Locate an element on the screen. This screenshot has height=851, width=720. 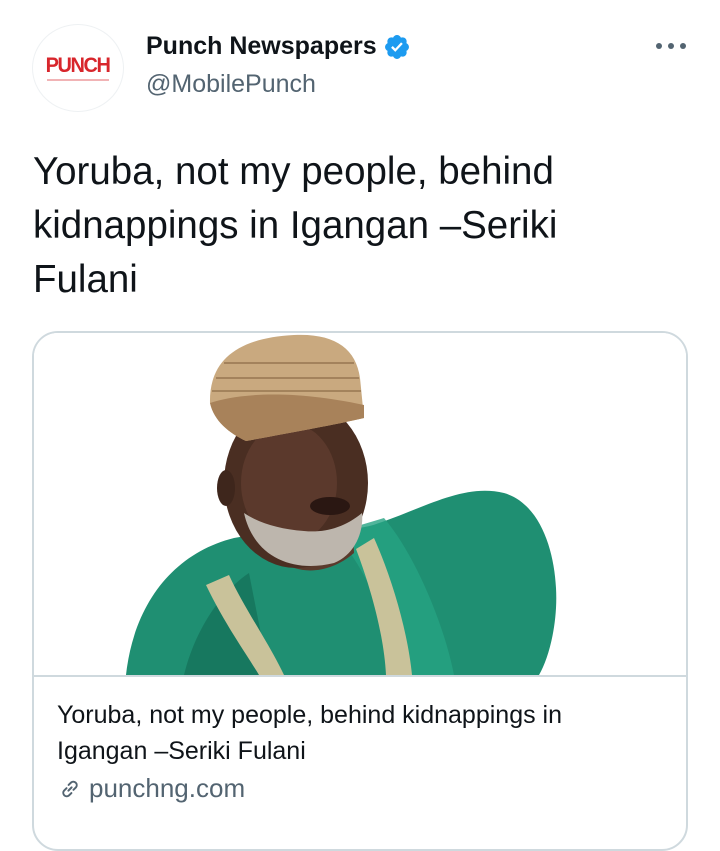
verified-badge-icon is located at coordinates (396, 46).